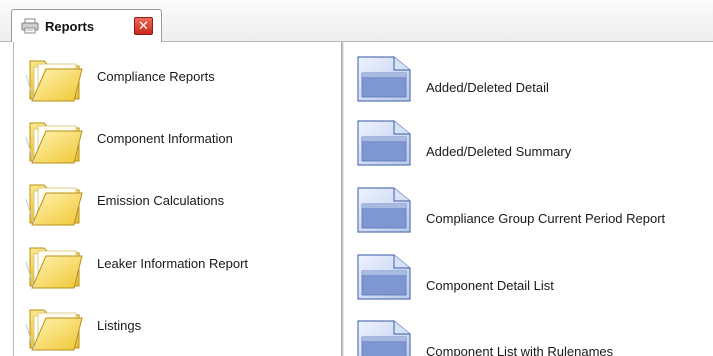 The height and width of the screenshot is (356, 713). Describe the element at coordinates (490, 285) in the screenshot. I see `report-label: Component Detail List` at that location.